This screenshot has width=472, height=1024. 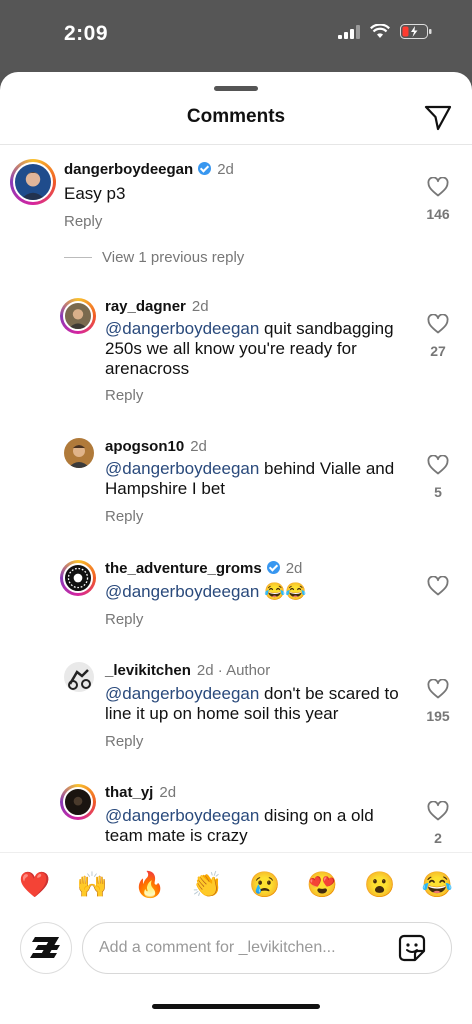 What do you see at coordinates (233, 670) in the screenshot?
I see `comment-time-author: 2d · Author` at bounding box center [233, 670].